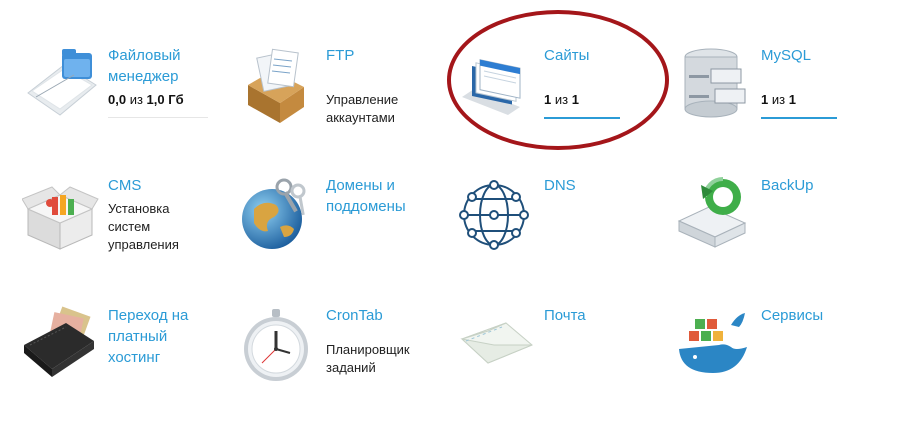  I want to click on tile-title: MySQL, so click(821, 55).